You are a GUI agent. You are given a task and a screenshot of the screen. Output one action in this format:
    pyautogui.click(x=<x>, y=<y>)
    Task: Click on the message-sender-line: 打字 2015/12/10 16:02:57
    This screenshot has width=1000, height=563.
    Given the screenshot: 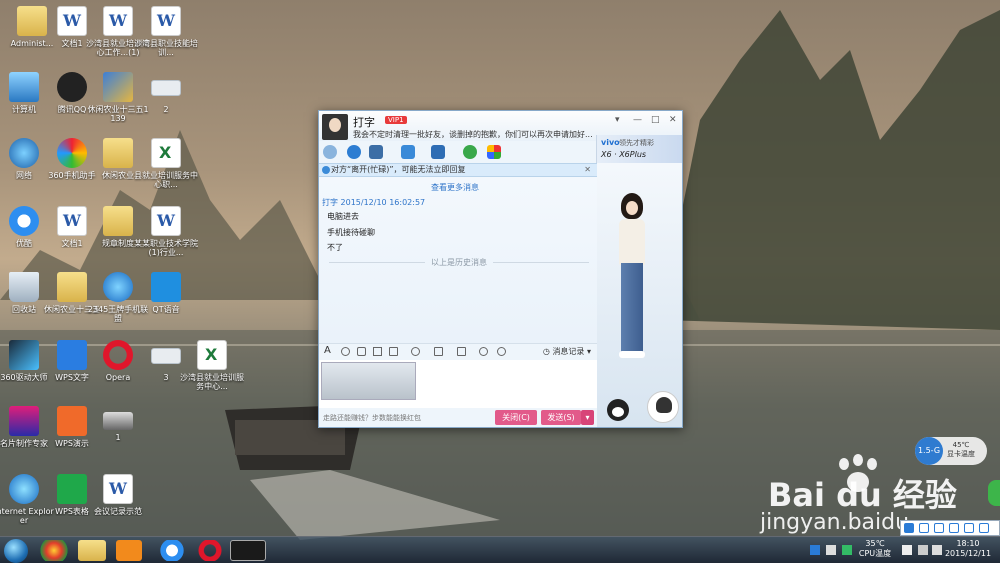 What is the action you would take?
    pyautogui.click(x=374, y=202)
    